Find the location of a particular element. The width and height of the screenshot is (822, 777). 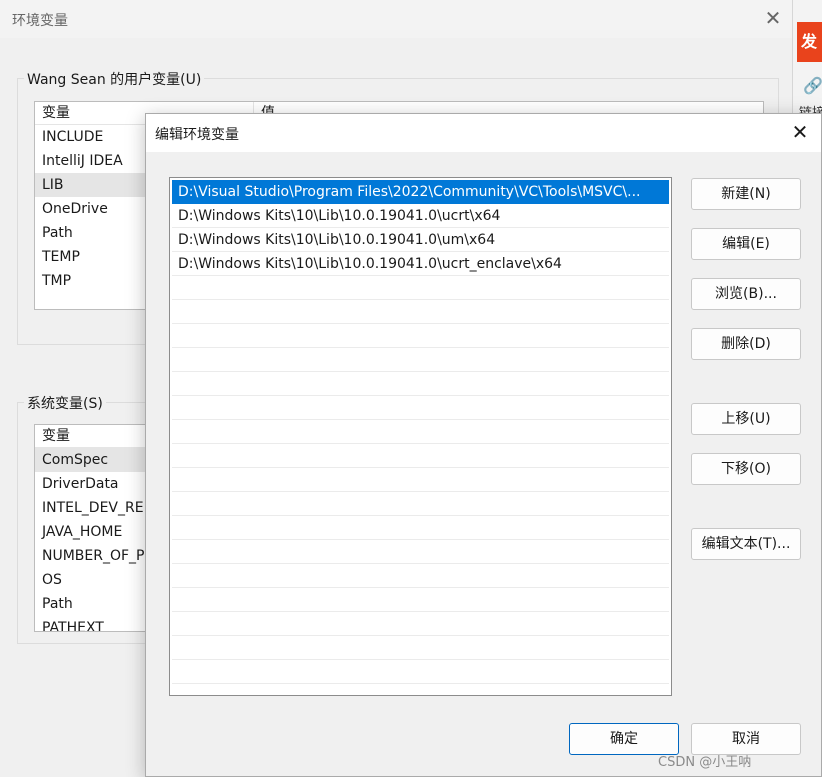

background-badge: 发 is located at coordinates (809, 42).